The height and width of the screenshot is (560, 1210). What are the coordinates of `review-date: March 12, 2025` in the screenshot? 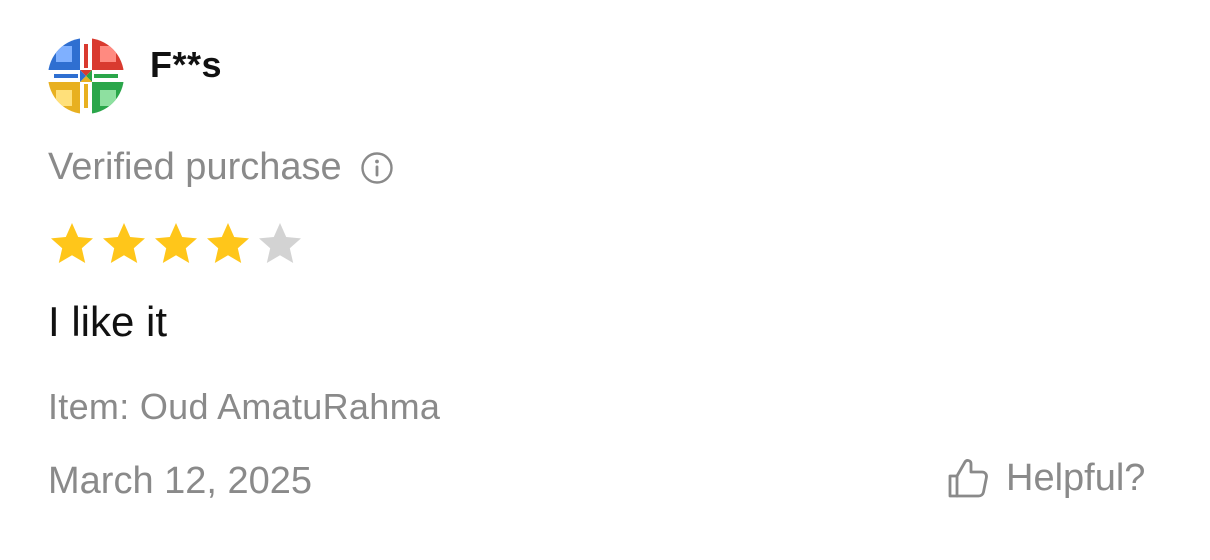 It's located at (180, 481).